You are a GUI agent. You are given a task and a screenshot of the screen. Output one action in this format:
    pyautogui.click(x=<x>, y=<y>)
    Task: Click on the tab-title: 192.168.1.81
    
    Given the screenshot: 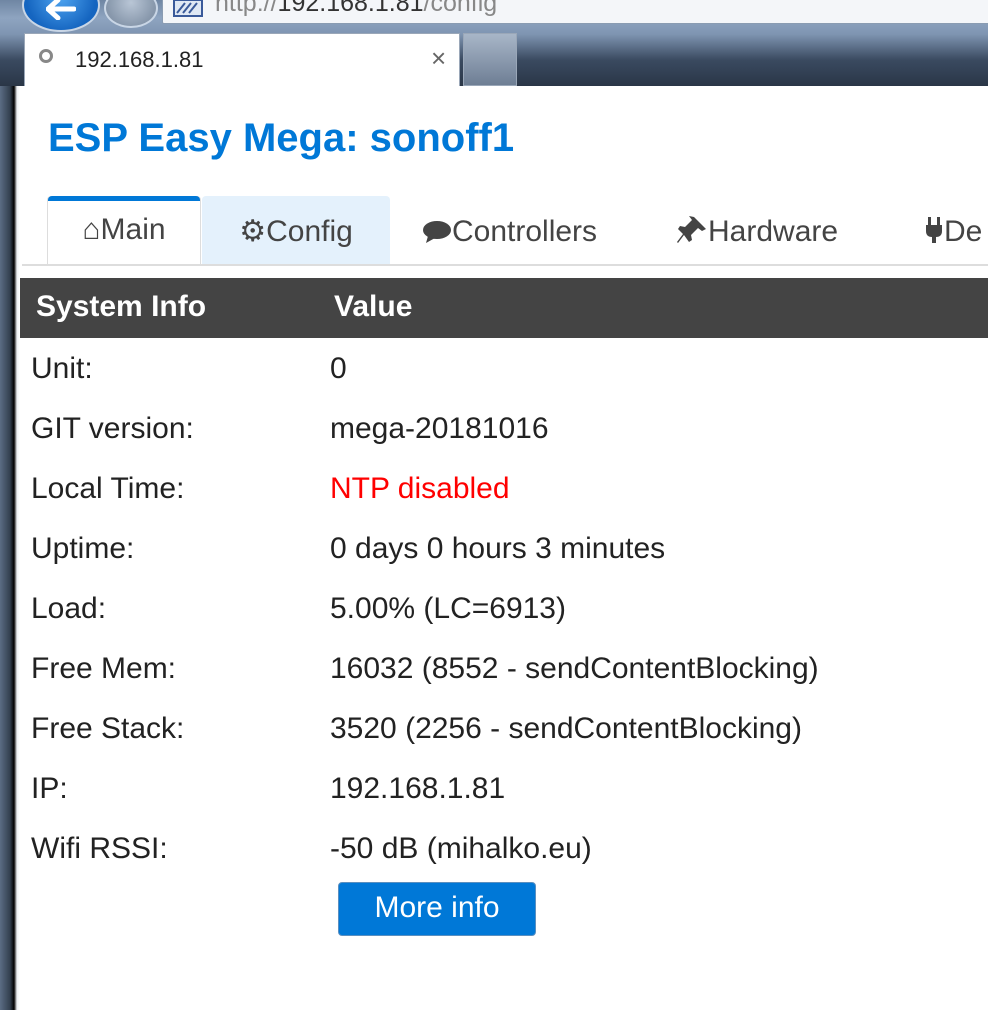 What is the action you would take?
    pyautogui.click(x=139, y=59)
    